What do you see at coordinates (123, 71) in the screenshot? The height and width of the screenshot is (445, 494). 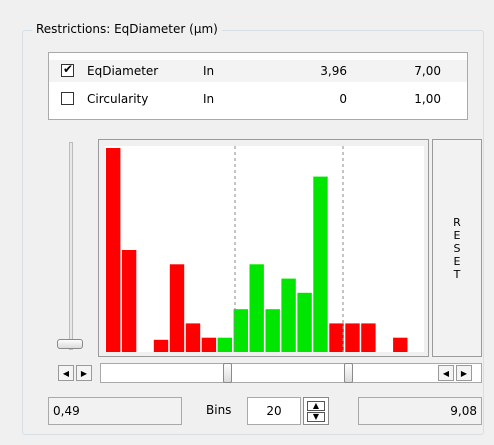 I see `restriction-name: EqDiameter` at bounding box center [123, 71].